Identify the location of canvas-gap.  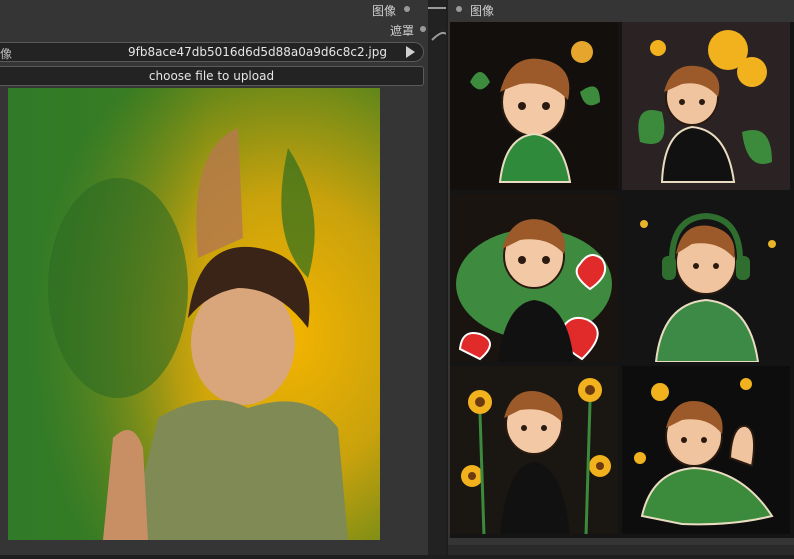
(437, 277).